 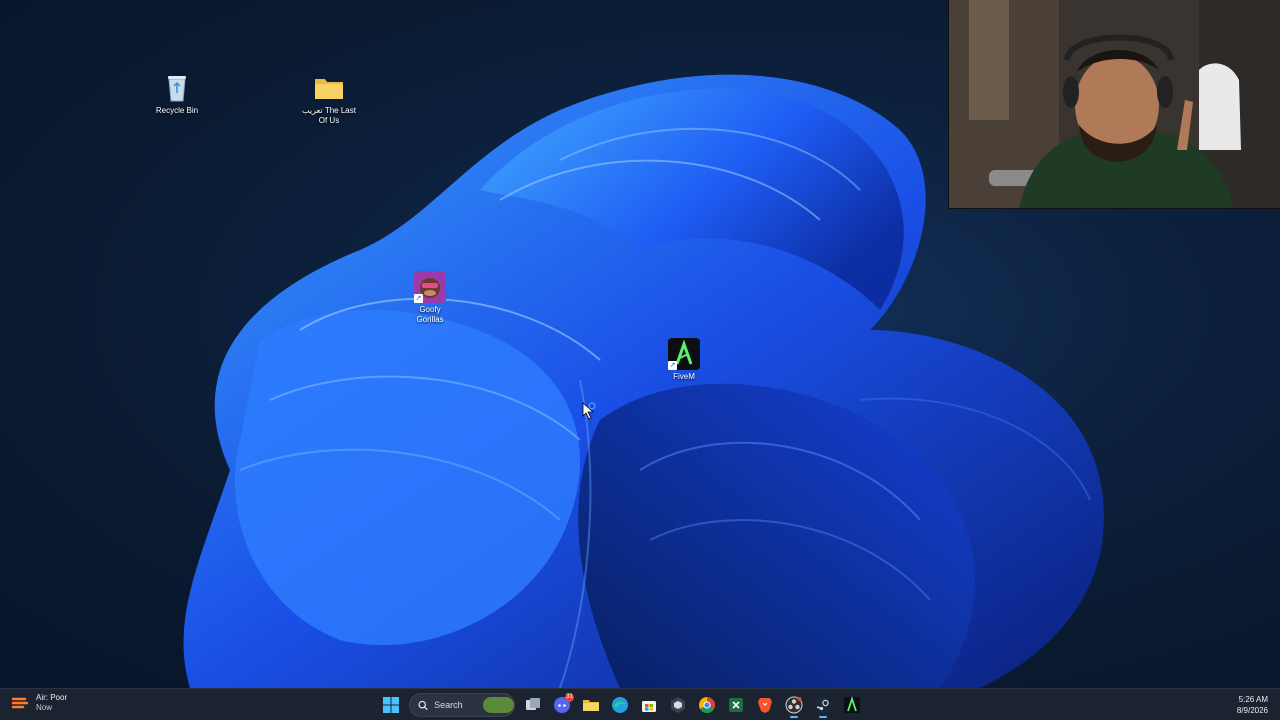 I want to click on taskbar-app-store, so click(x=649, y=705).